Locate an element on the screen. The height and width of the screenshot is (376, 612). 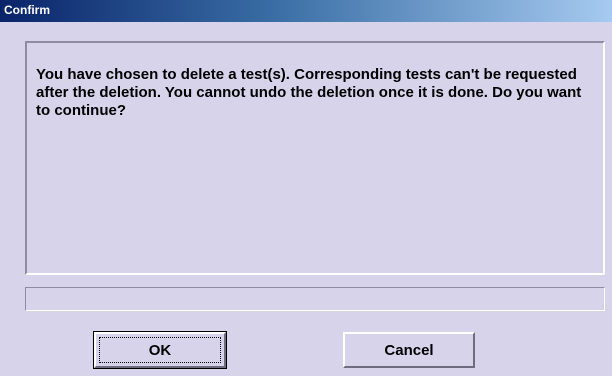
ok-button: OK is located at coordinates (160, 350).